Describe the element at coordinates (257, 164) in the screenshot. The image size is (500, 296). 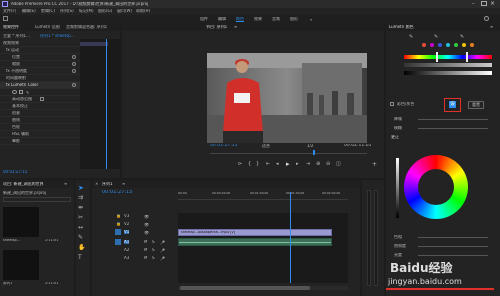
I see `mark-out-icon: }` at that location.